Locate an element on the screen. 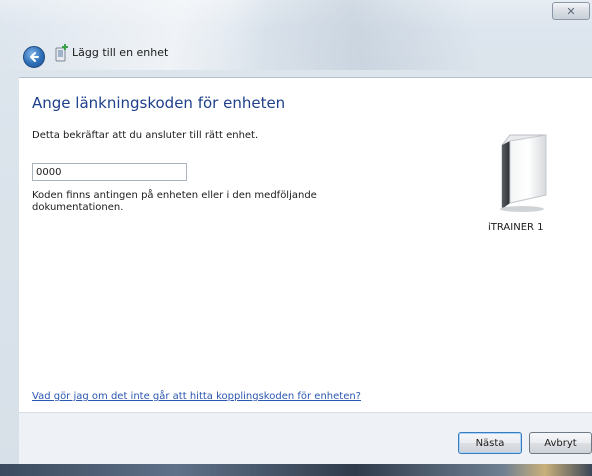  pairing-code-input is located at coordinates (109, 172).